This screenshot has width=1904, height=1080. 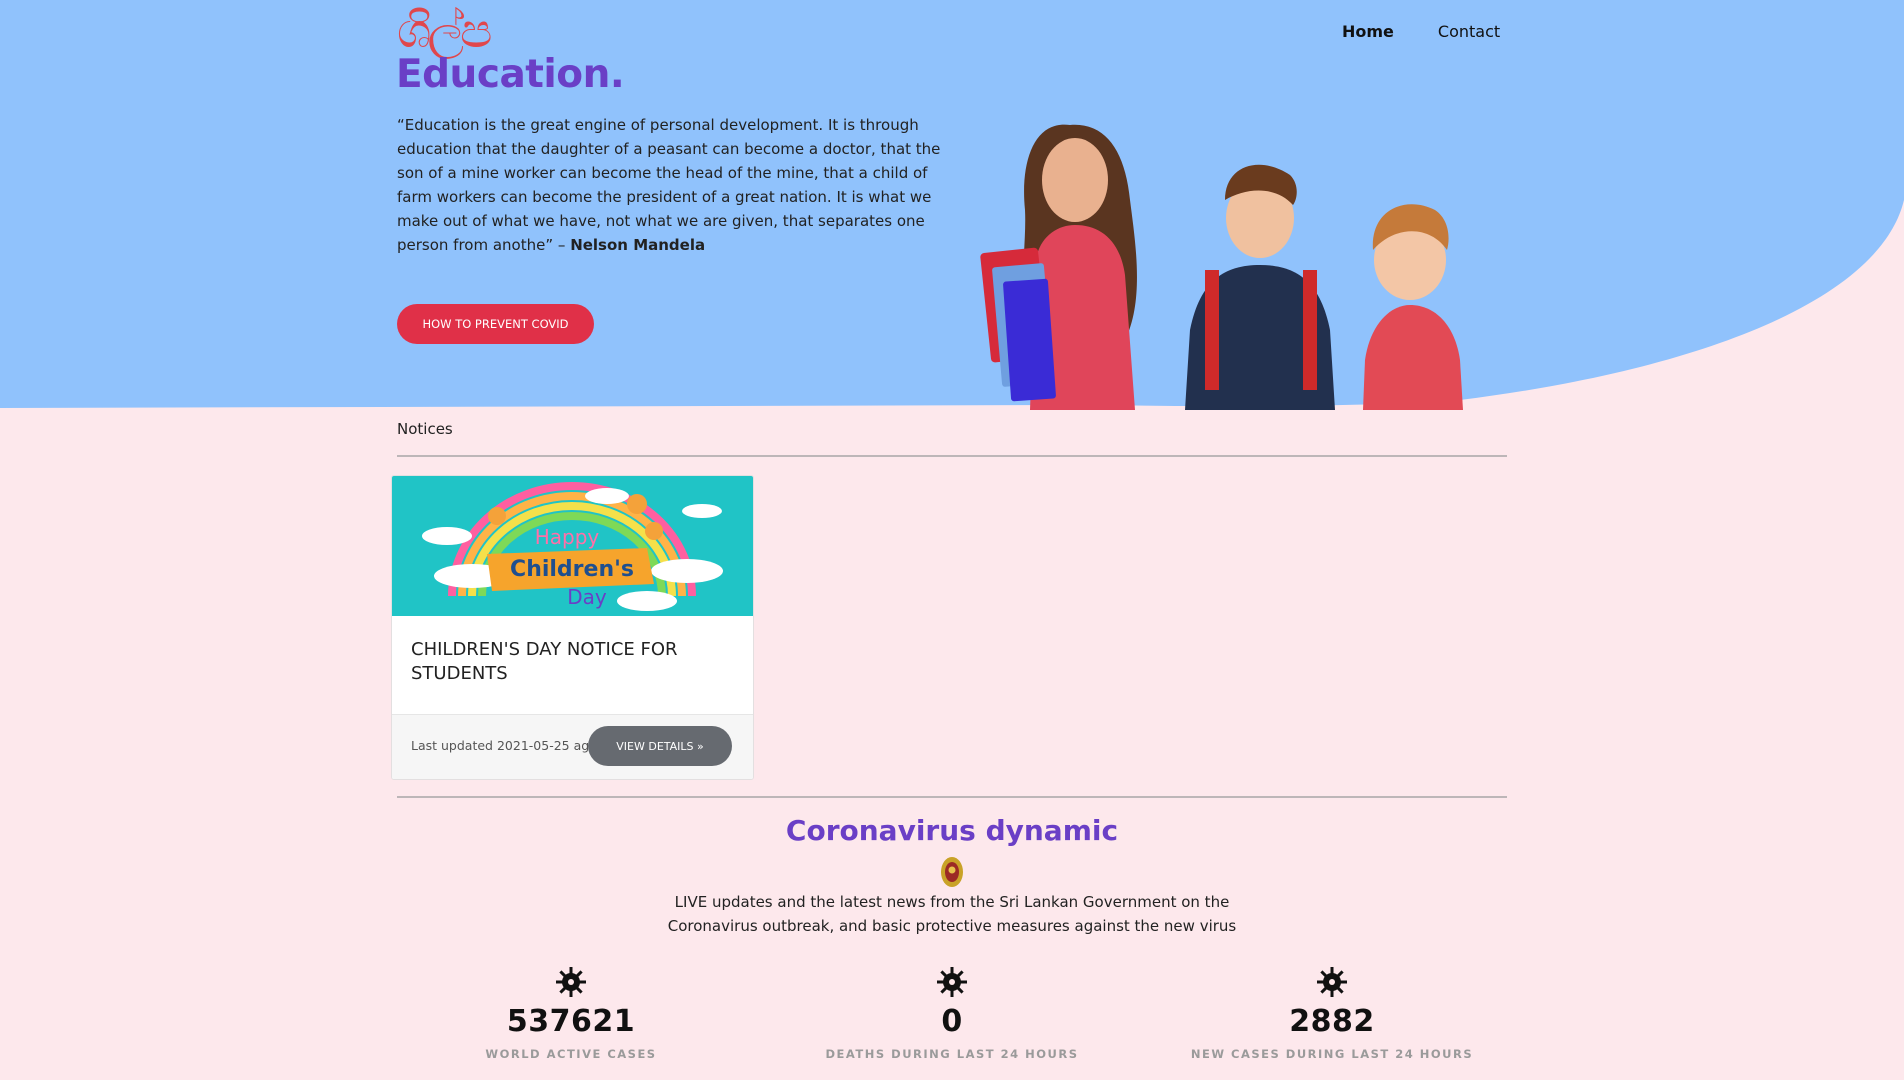 I want to click on stat-world-active: 537621 WORLD ACTIVE CASES, so click(x=571, y=1013).